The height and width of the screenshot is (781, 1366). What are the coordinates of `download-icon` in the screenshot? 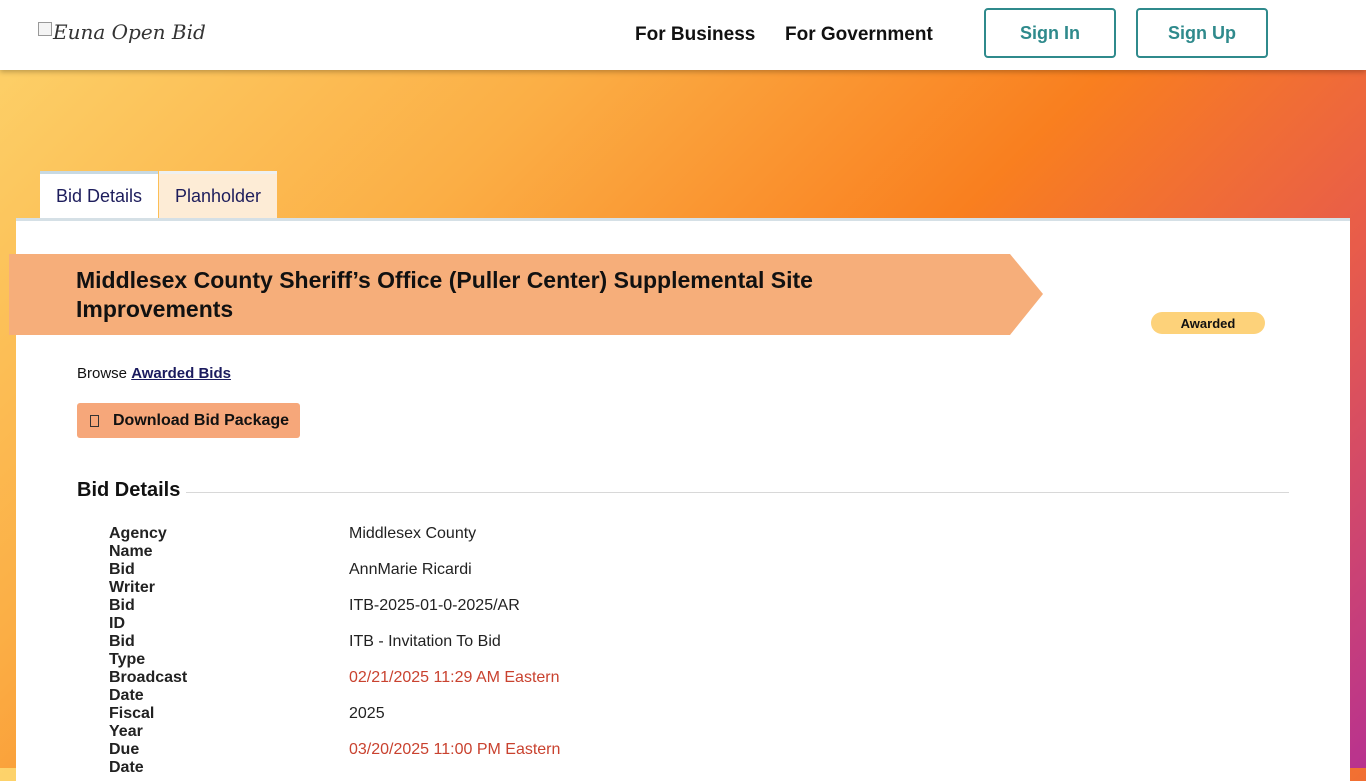 It's located at (94, 420).